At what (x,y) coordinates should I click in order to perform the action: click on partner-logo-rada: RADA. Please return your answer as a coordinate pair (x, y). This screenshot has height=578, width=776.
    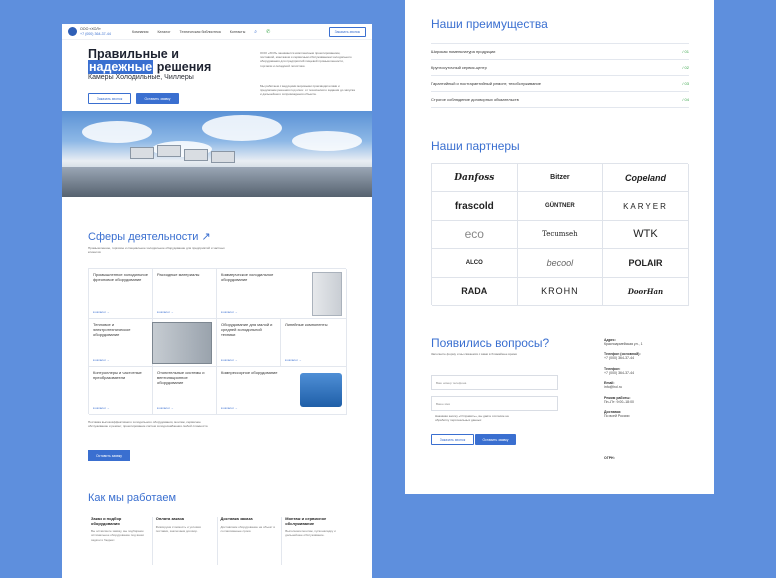
    Looking at the image, I should click on (475, 291).